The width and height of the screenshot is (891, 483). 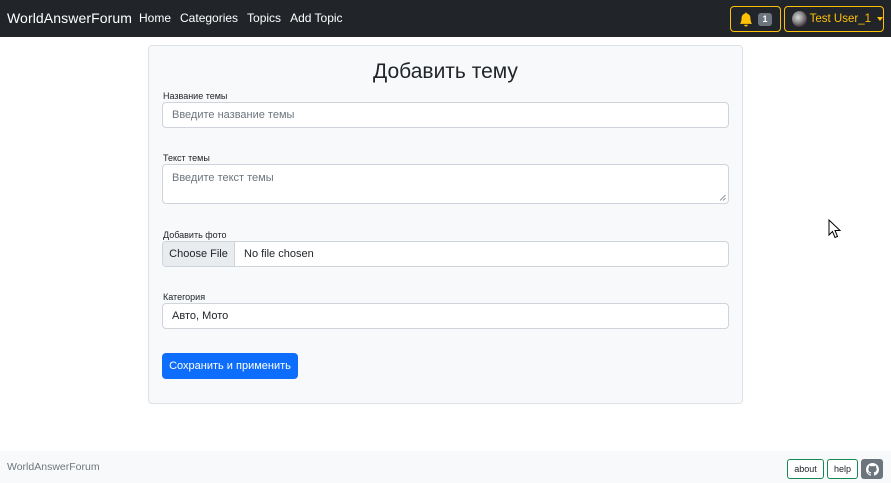 I want to click on photo-file-input: Choose File No file chosen, so click(x=445, y=254).